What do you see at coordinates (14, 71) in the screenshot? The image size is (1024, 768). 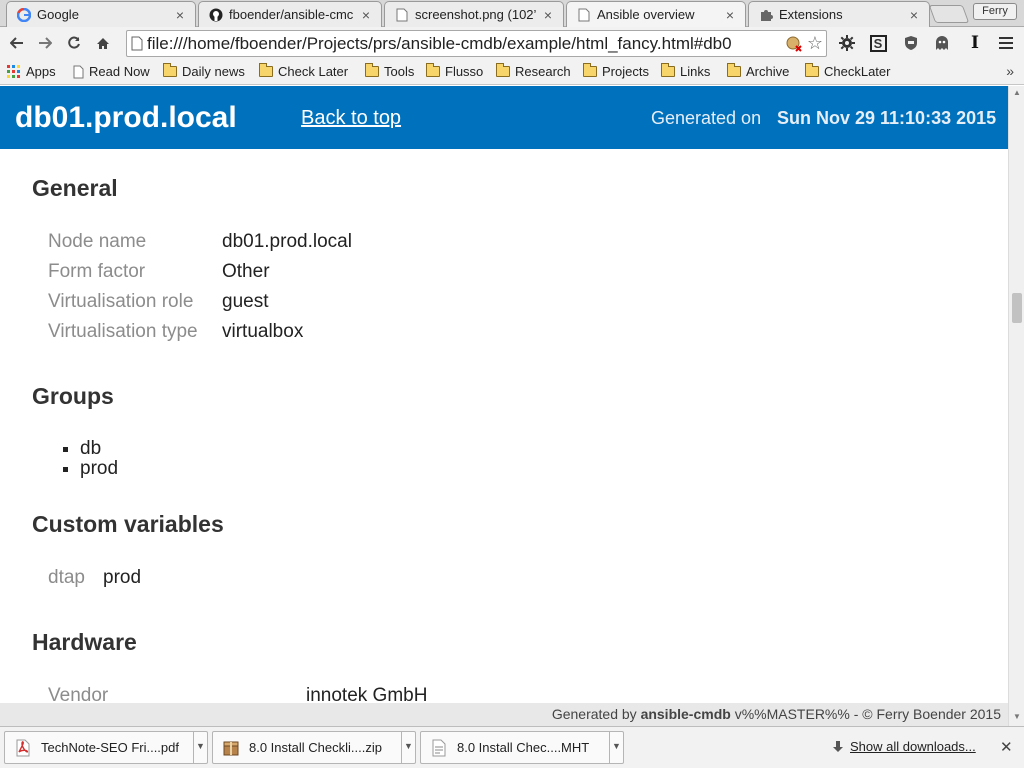 I see `apps-grid-icon` at bounding box center [14, 71].